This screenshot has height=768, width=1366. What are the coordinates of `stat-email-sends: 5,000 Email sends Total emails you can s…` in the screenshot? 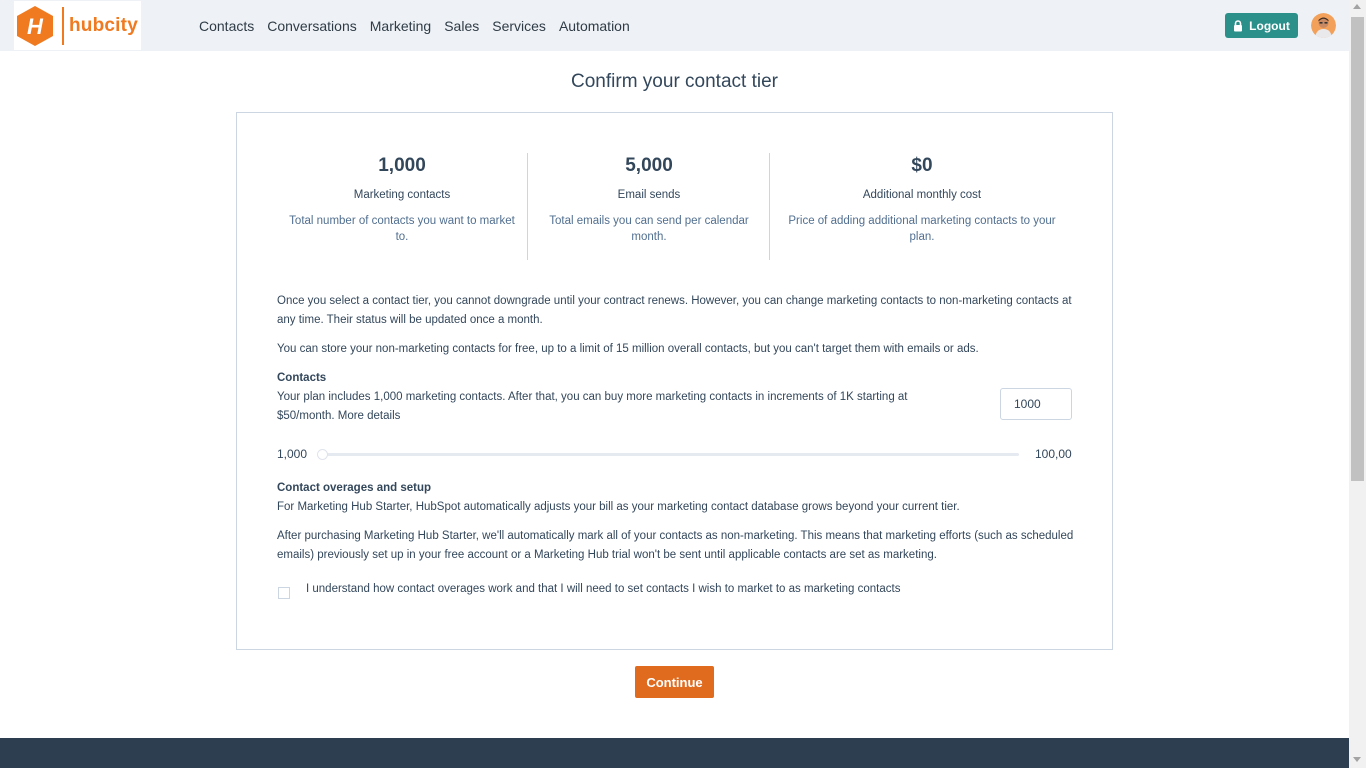 It's located at (649, 199).